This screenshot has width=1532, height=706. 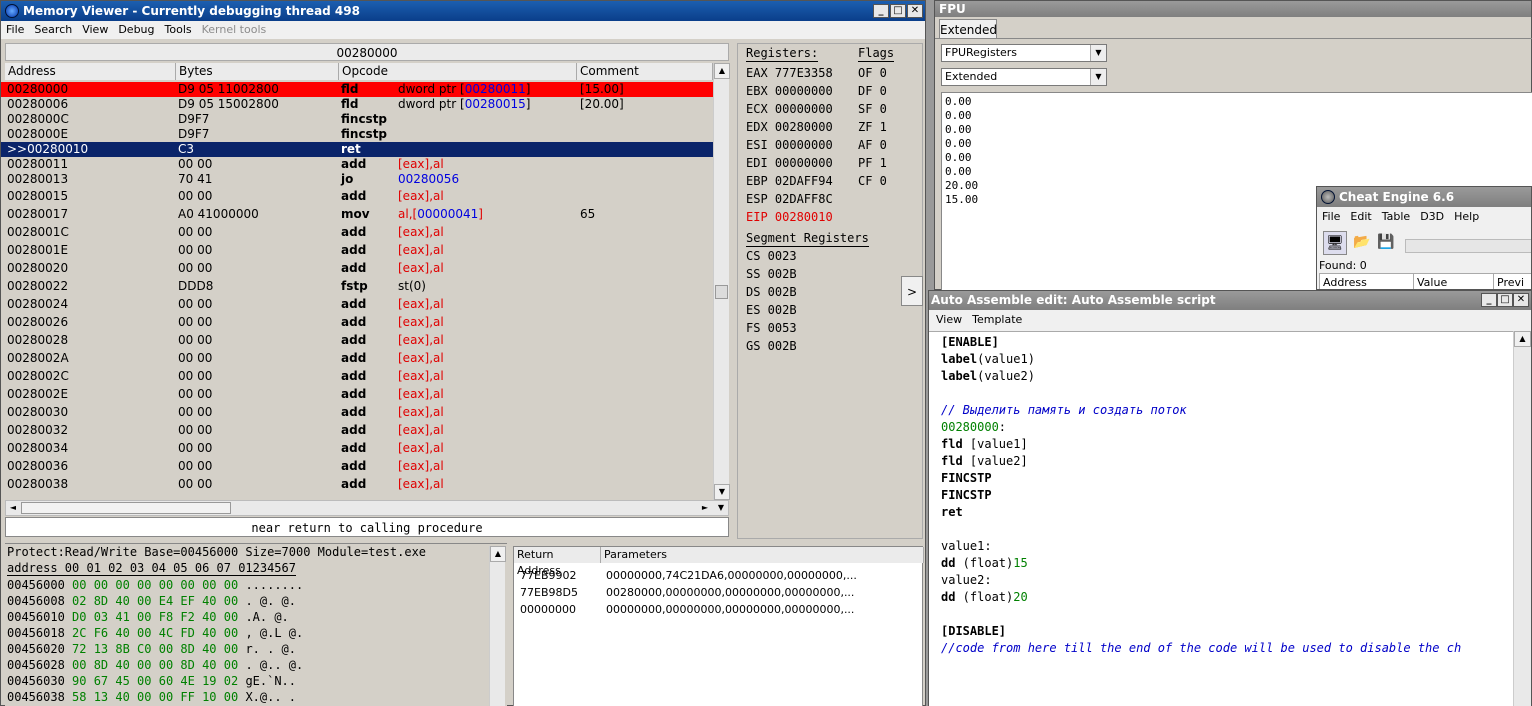 I want to click on fpu-register-select: FPURegisters ▼, so click(x=1024, y=53).